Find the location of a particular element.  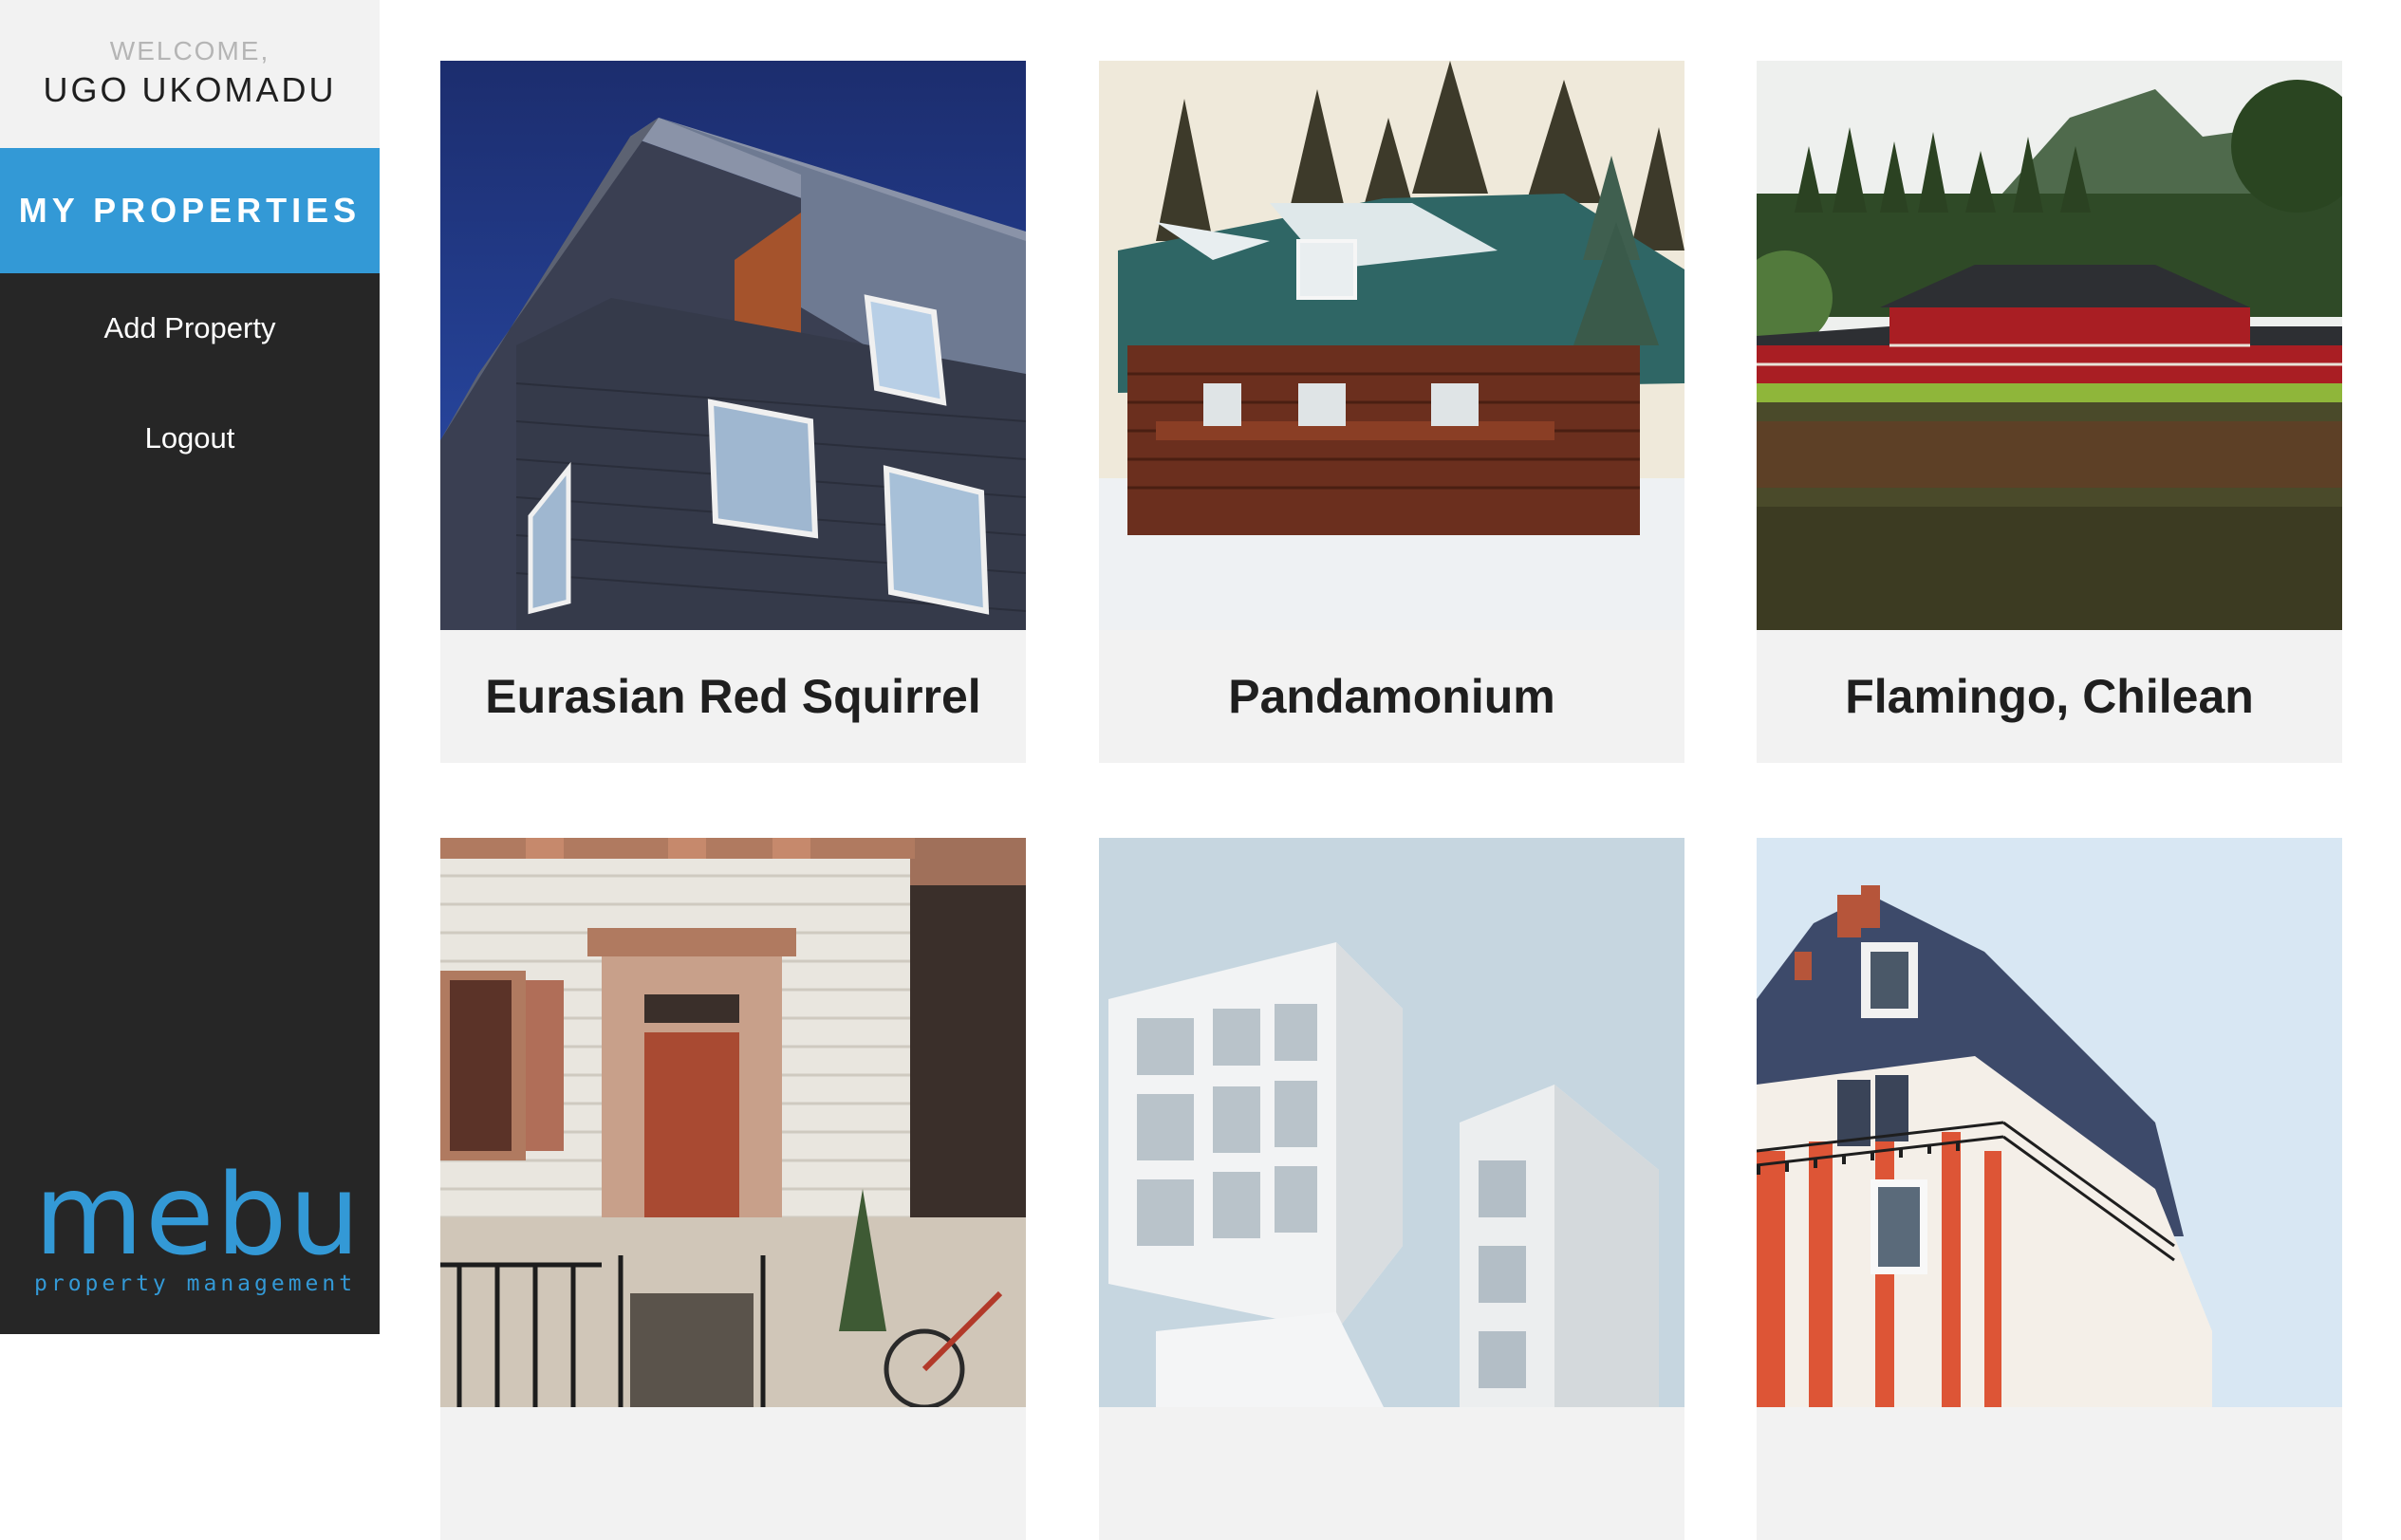

user-name: UGO UKOMADU is located at coordinates (190, 89).